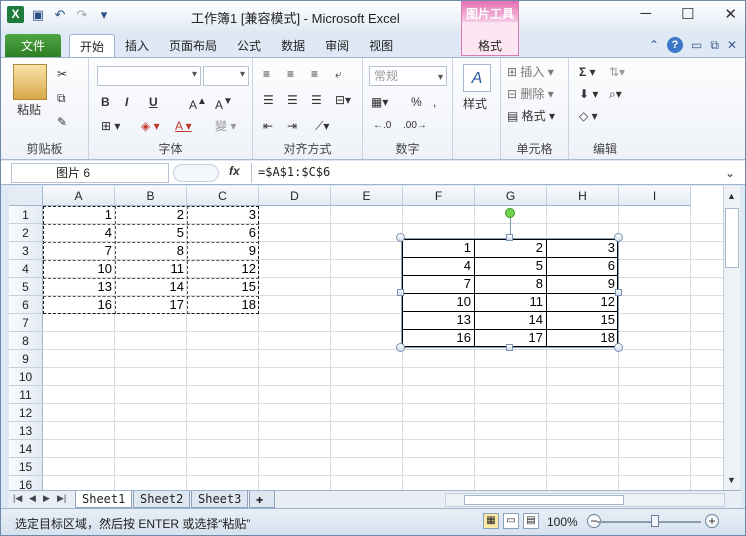 The width and height of the screenshot is (746, 536). I want to click on tab-format: 格式, so click(490, 46).